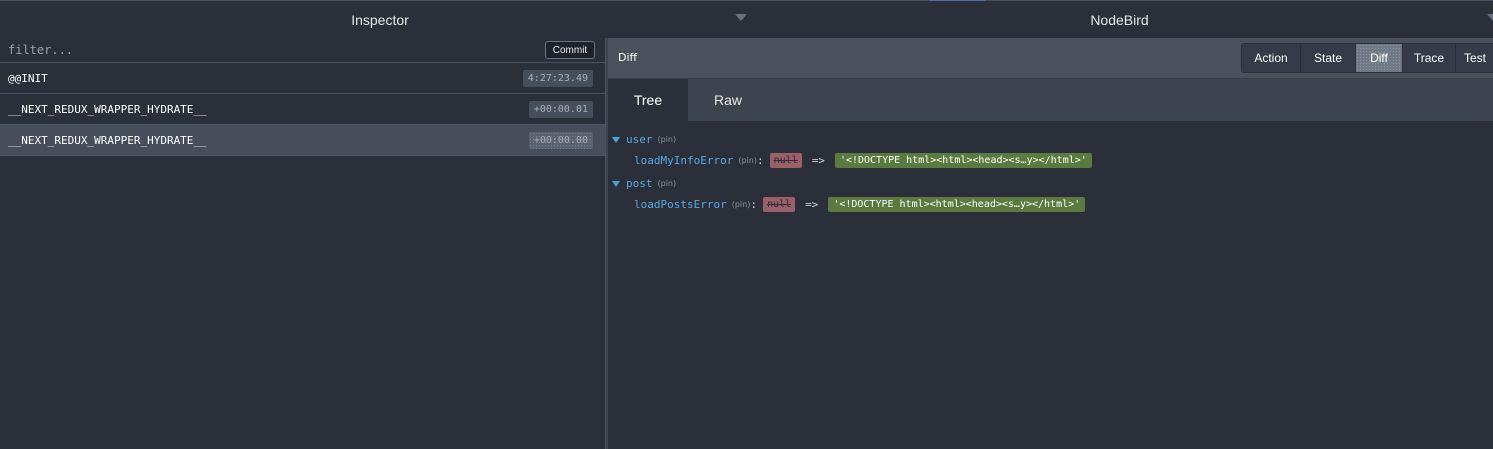 This screenshot has width=1493, height=449. What do you see at coordinates (728, 100) in the screenshot?
I see `tab-raw: Raw` at bounding box center [728, 100].